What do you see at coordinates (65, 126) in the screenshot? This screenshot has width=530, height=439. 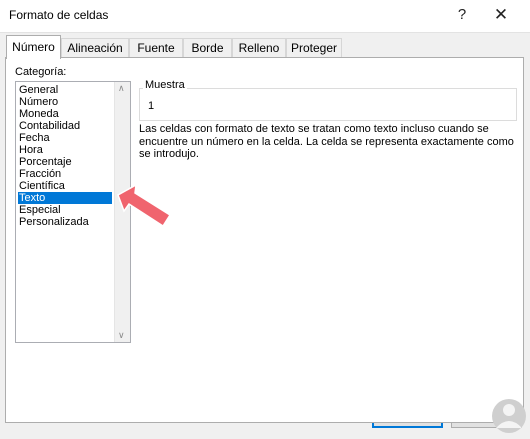 I see `category-item-contabilidad: Contabilidad` at bounding box center [65, 126].